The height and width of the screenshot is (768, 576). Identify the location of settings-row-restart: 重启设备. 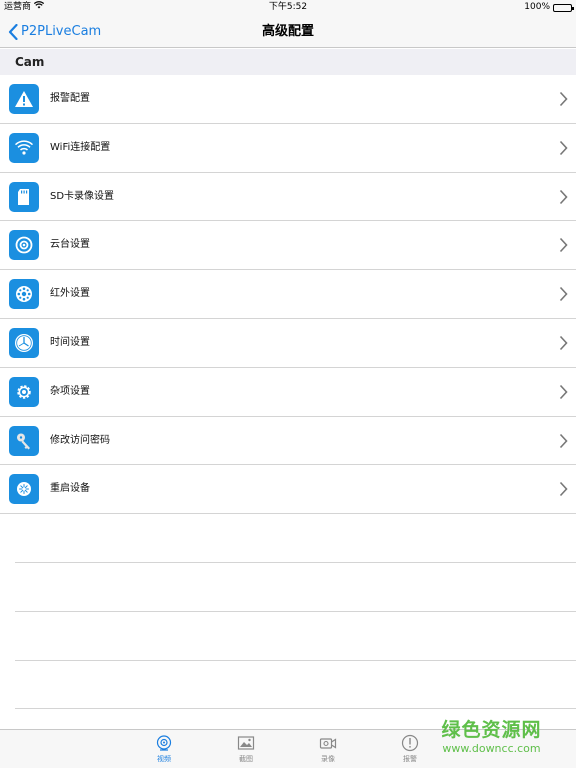
(288, 490).